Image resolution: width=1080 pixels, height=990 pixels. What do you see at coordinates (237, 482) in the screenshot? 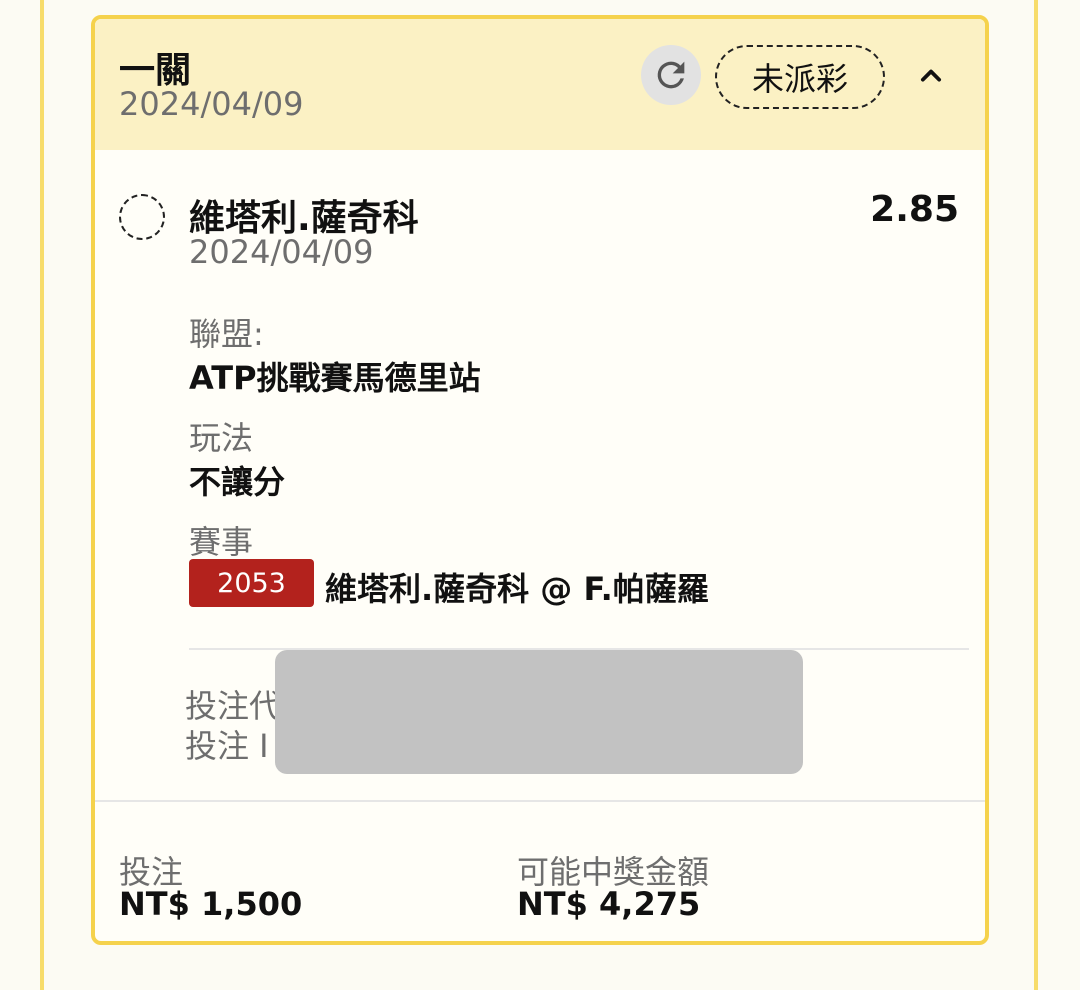
I see `market-value: 不讓分` at bounding box center [237, 482].